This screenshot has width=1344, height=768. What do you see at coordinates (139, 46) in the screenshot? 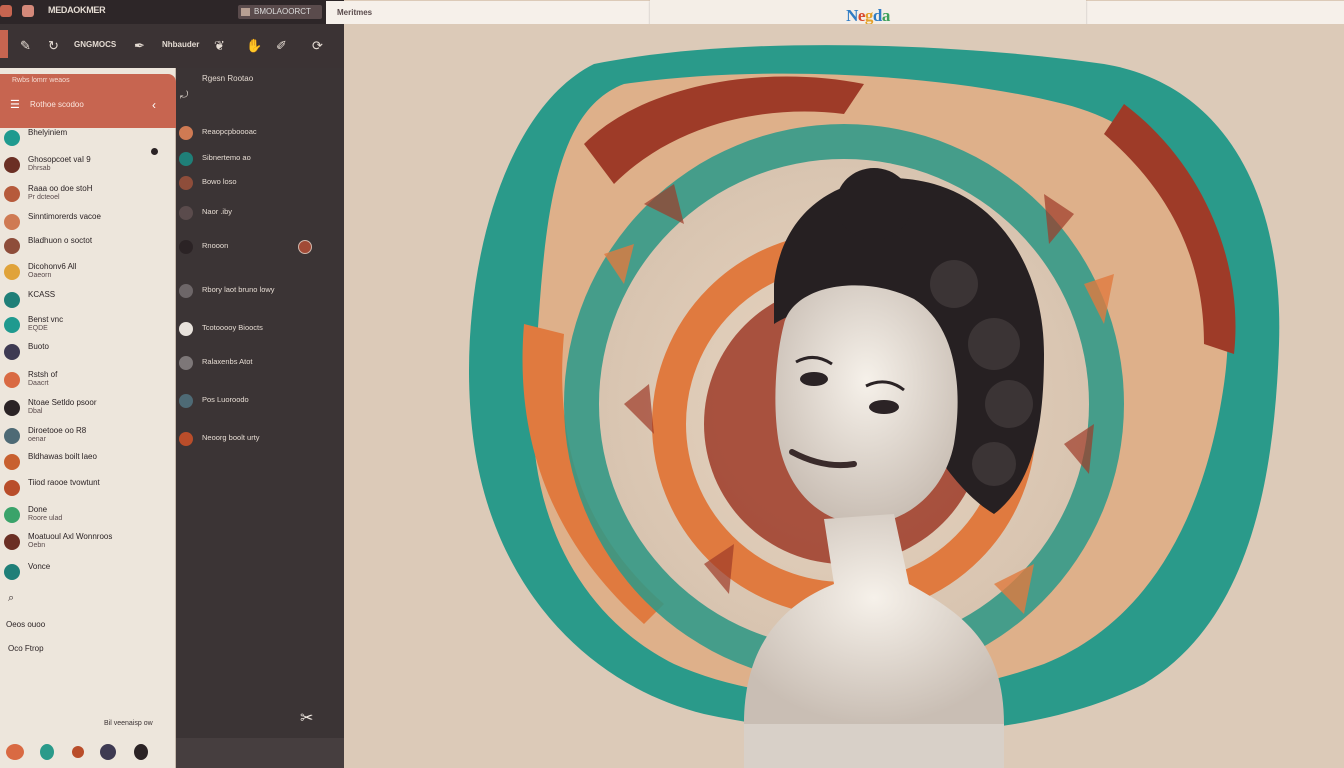
I see `pen-icon: ✒` at bounding box center [139, 46].